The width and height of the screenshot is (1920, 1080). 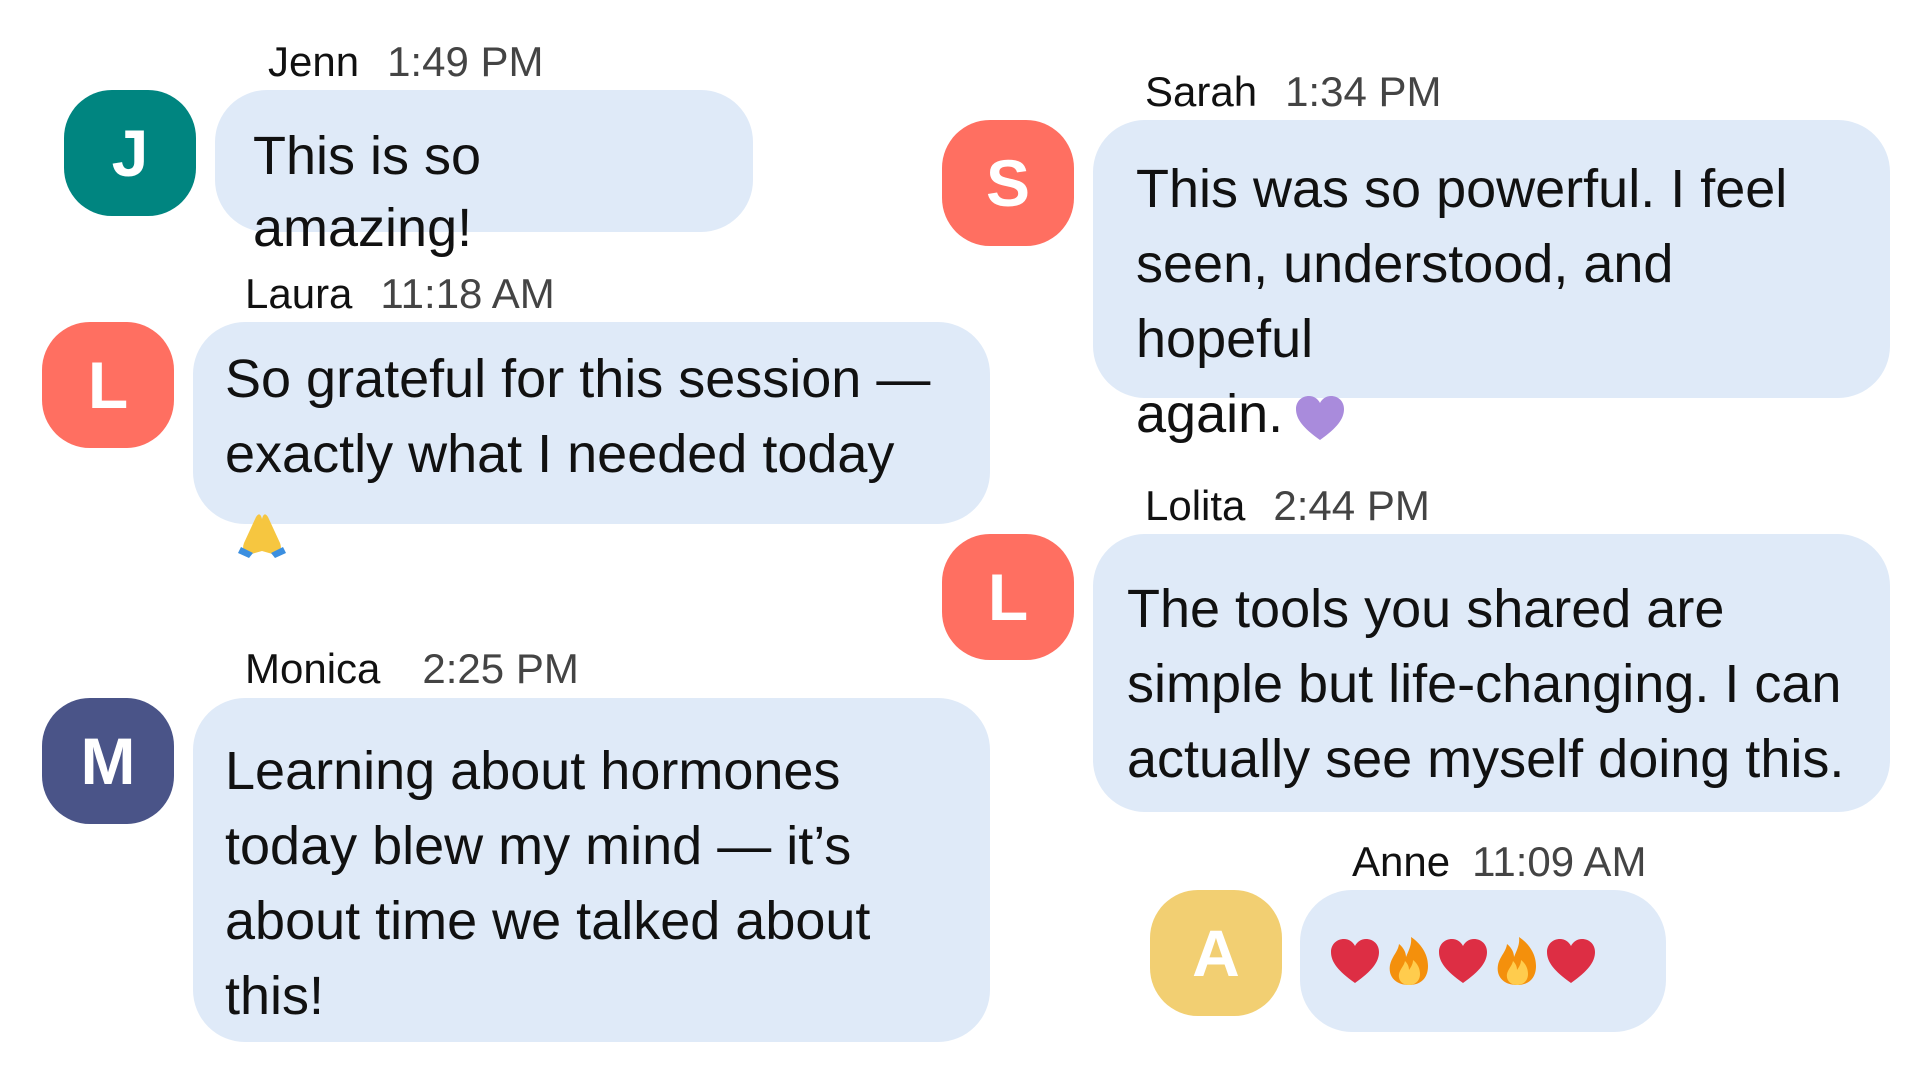 What do you see at coordinates (465, 61) in the screenshot?
I see `message-time: 1:49 PM` at bounding box center [465, 61].